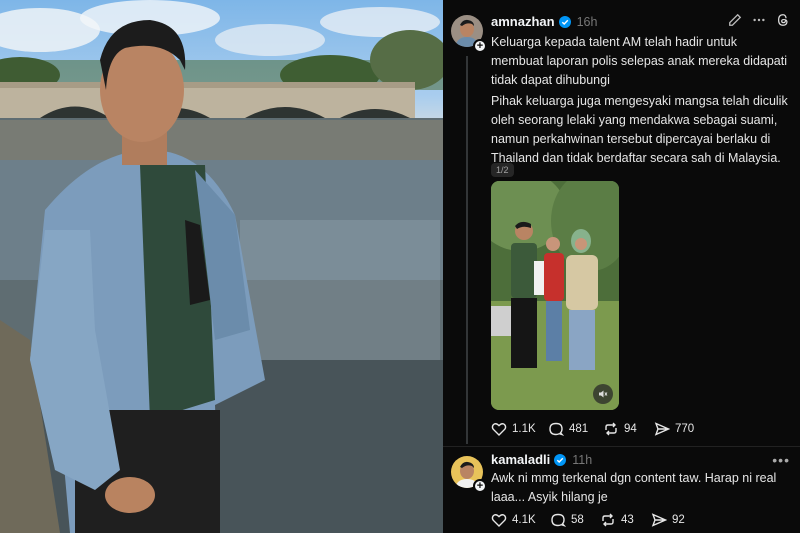 The height and width of the screenshot is (533, 800). I want to click on like-count: 1.1K, so click(524, 429).